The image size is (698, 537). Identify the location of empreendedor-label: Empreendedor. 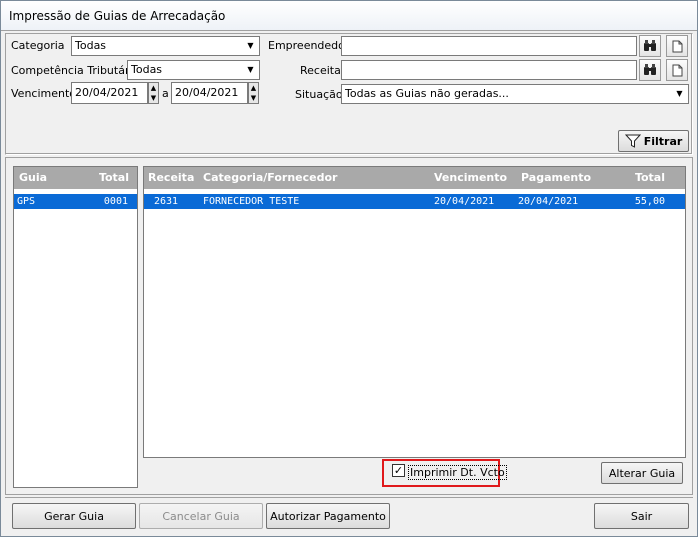
(309, 45).